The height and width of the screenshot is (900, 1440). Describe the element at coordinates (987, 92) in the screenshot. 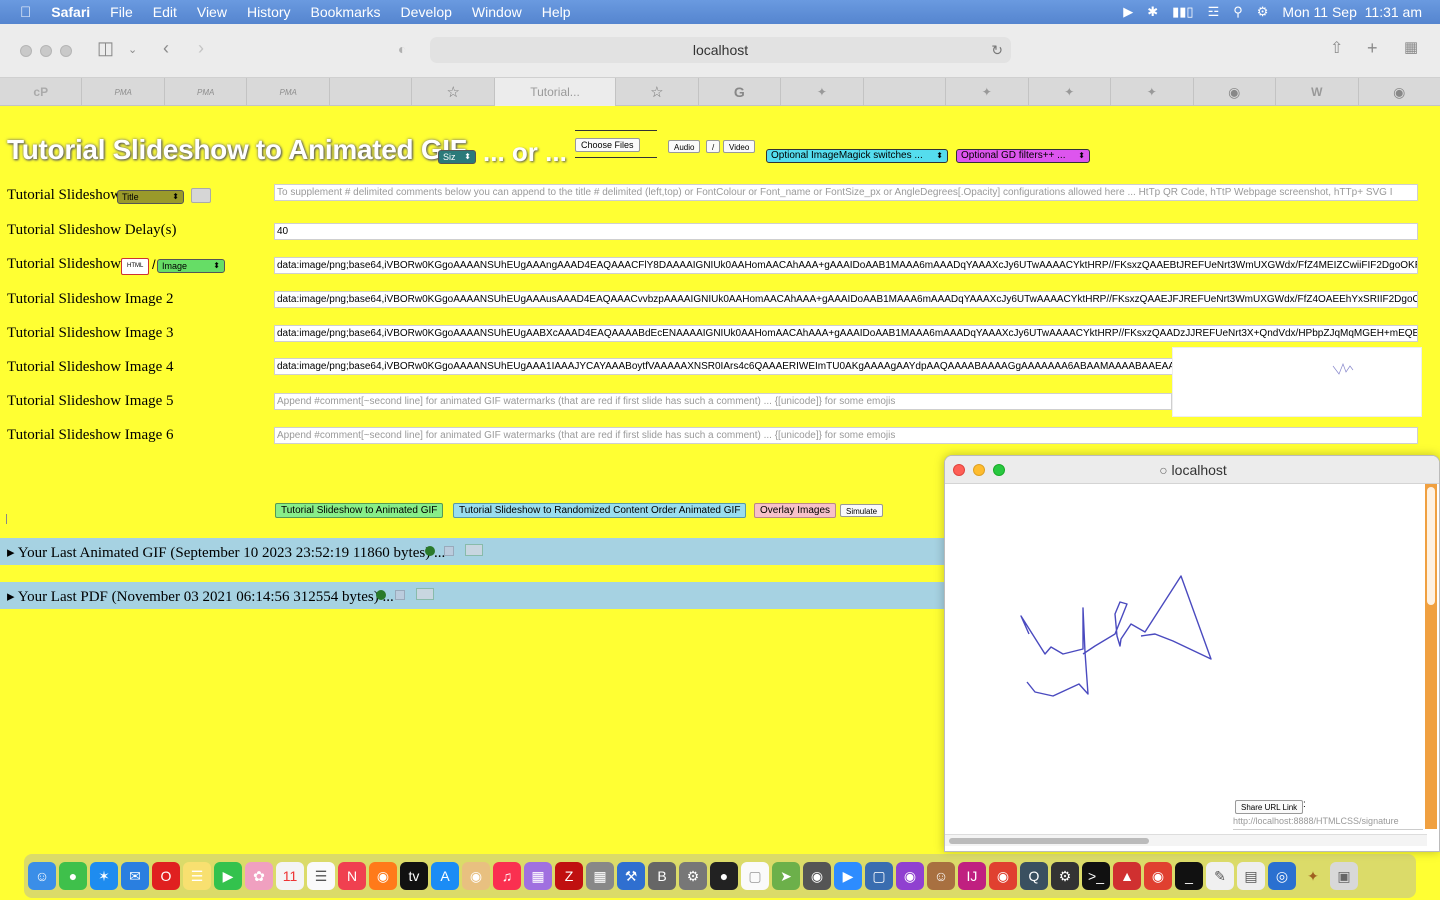

I see `tab-bird-2: ✦` at that location.